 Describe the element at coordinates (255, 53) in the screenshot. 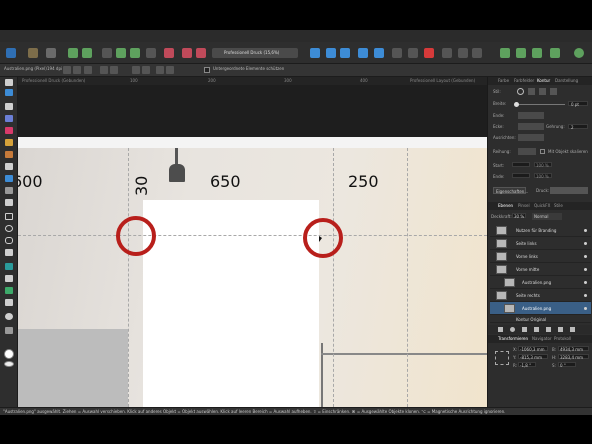

I see `zoom-dropdown: Professionell Druck (15,6%)` at that location.